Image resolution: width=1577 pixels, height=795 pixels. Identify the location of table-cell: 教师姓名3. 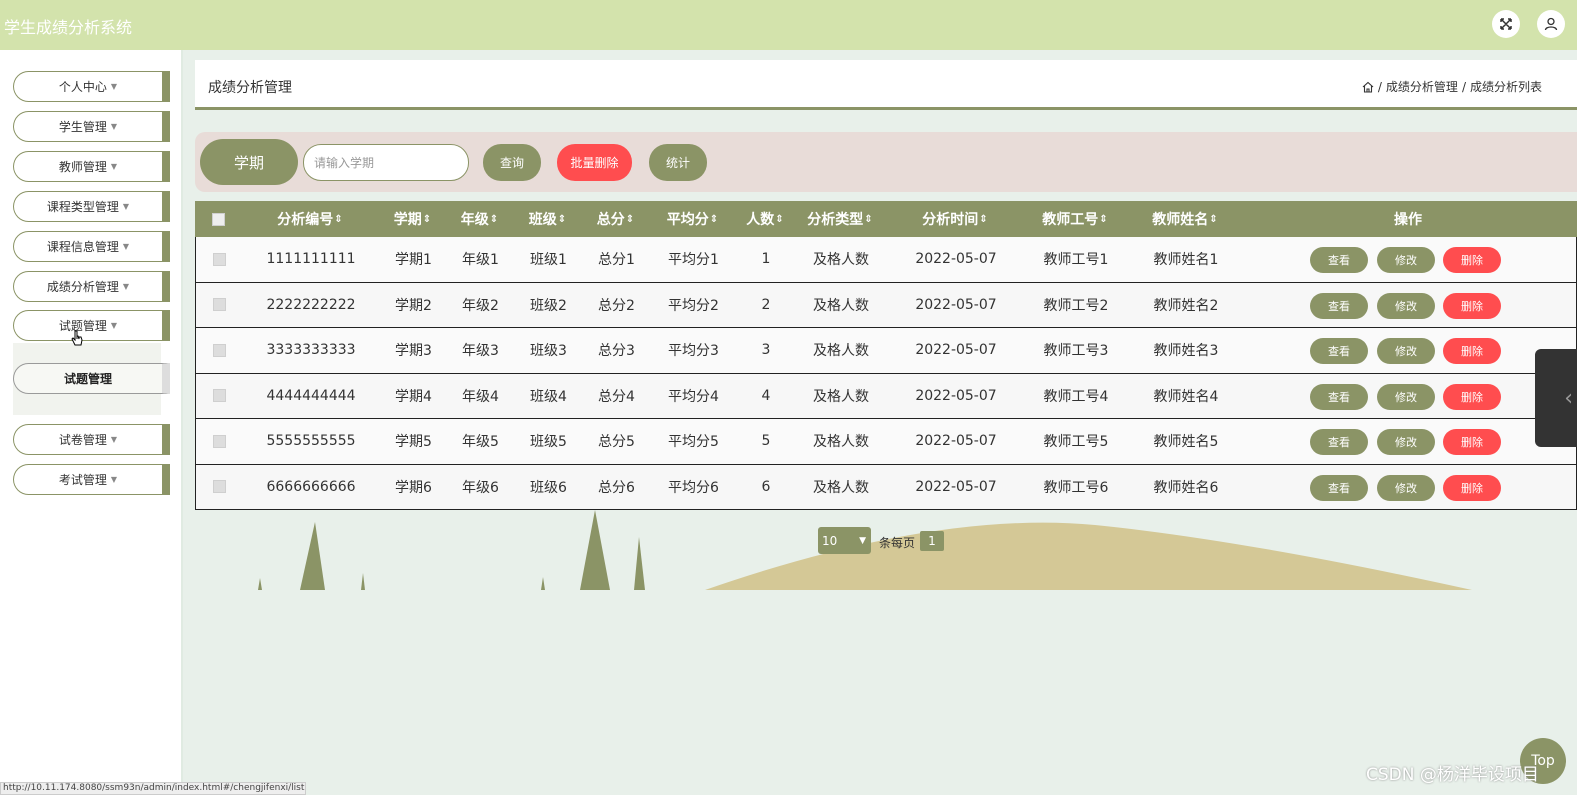
(1186, 351).